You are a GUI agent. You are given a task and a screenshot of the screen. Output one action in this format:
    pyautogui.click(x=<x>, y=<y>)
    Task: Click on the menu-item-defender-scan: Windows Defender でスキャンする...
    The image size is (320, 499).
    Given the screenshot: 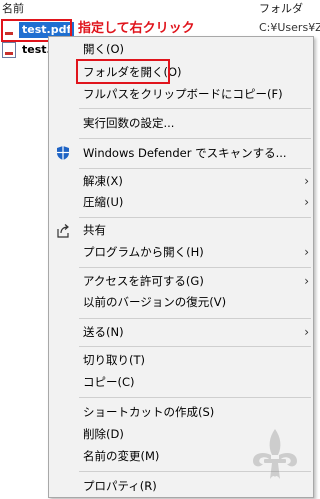 What is the action you would take?
    pyautogui.click(x=196, y=153)
    